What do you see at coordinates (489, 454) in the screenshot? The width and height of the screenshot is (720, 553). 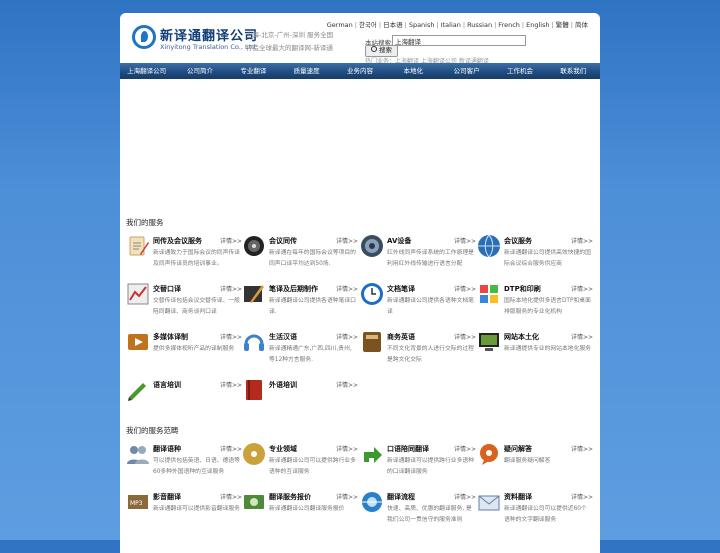 I see `chat-icon` at bounding box center [489, 454].